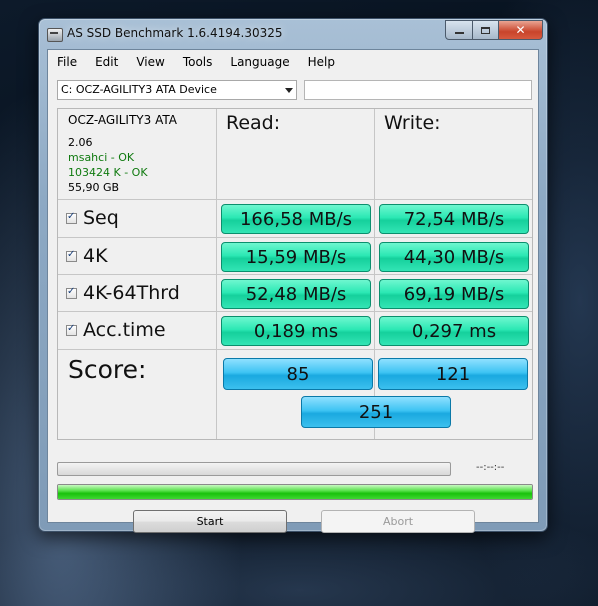 The width and height of the screenshot is (598, 606). I want to click on minimize-icon, so click(459, 33).